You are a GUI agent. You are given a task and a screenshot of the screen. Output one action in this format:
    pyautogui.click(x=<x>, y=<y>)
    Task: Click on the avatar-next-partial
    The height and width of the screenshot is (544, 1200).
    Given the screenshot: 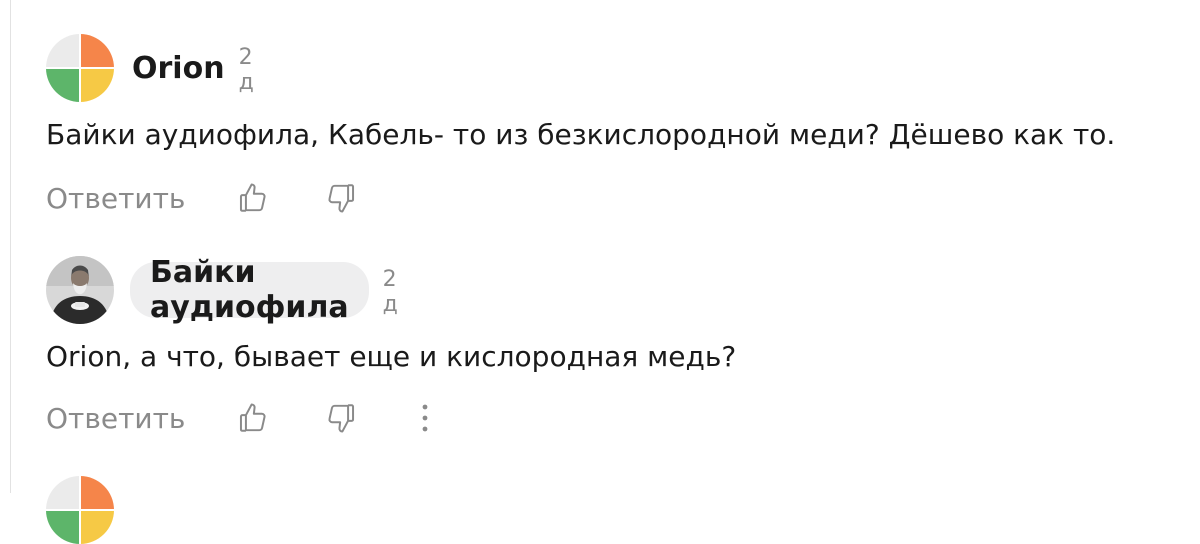 What is the action you would take?
    pyautogui.click(x=80, y=510)
    